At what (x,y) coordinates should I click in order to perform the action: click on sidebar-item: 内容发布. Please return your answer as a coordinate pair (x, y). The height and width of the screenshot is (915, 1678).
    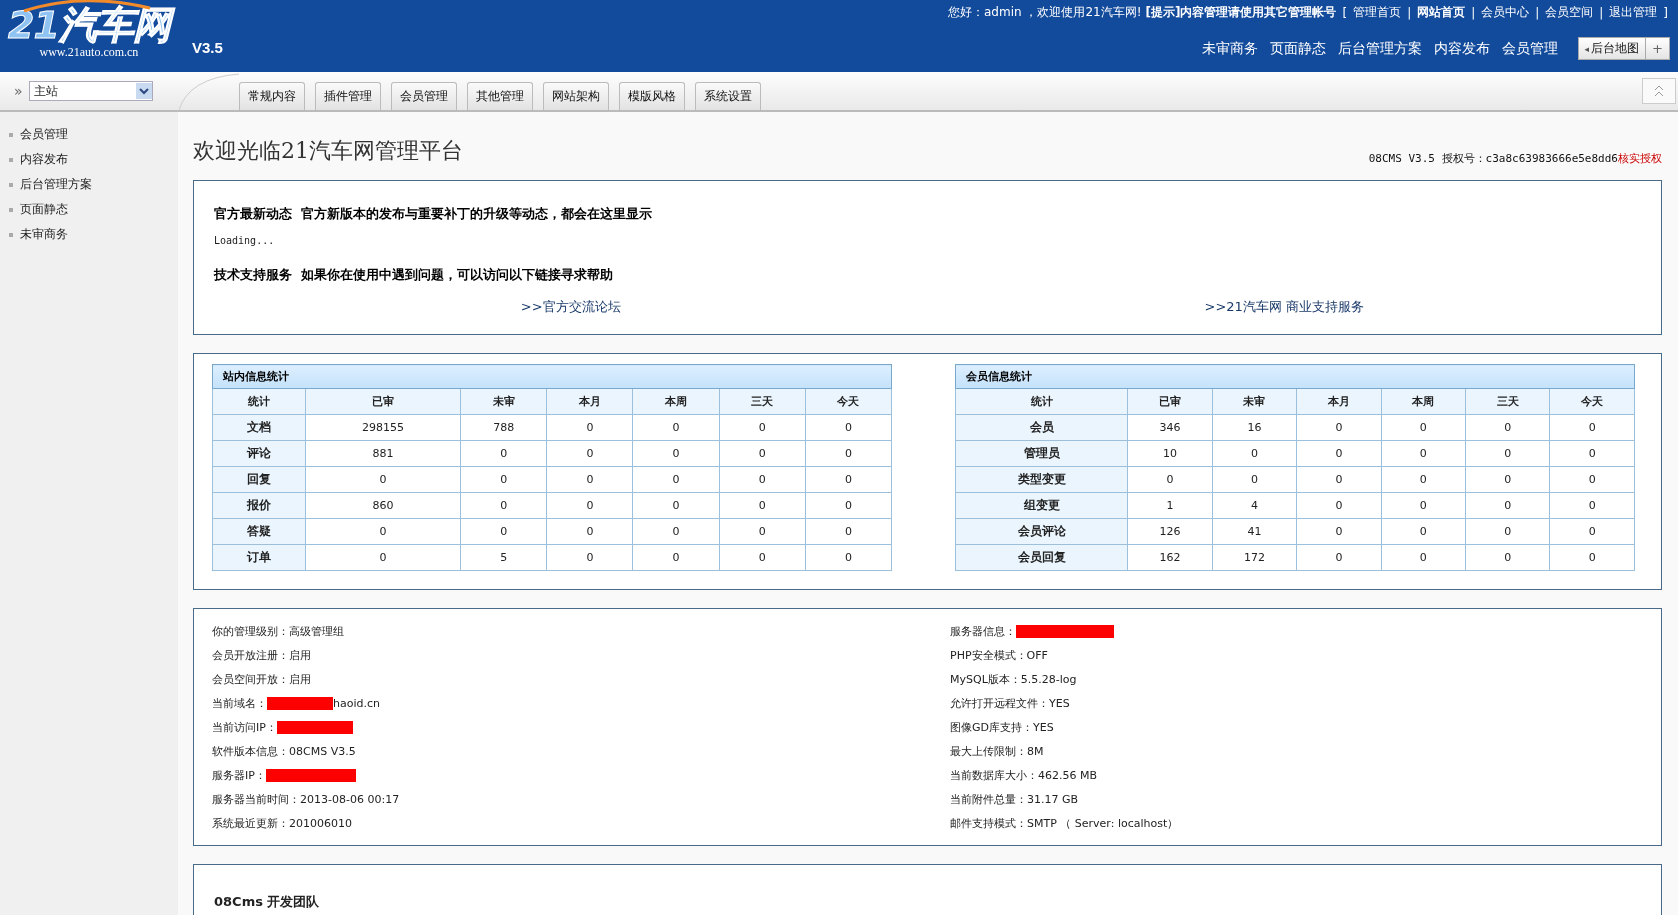
    Looking at the image, I should click on (89, 159).